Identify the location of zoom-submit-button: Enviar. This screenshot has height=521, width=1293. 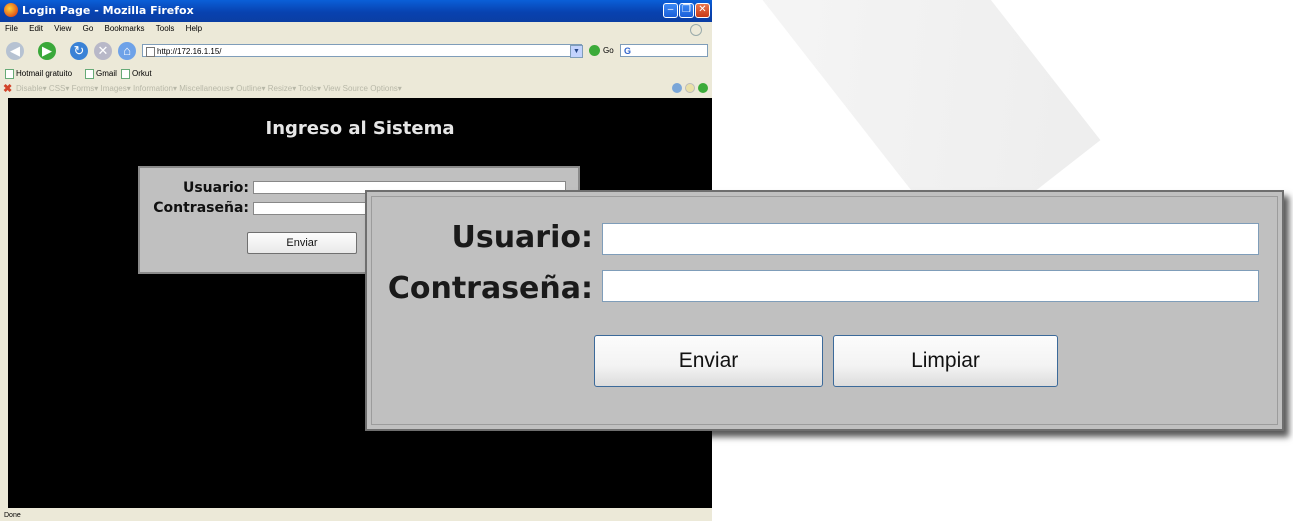
(708, 361).